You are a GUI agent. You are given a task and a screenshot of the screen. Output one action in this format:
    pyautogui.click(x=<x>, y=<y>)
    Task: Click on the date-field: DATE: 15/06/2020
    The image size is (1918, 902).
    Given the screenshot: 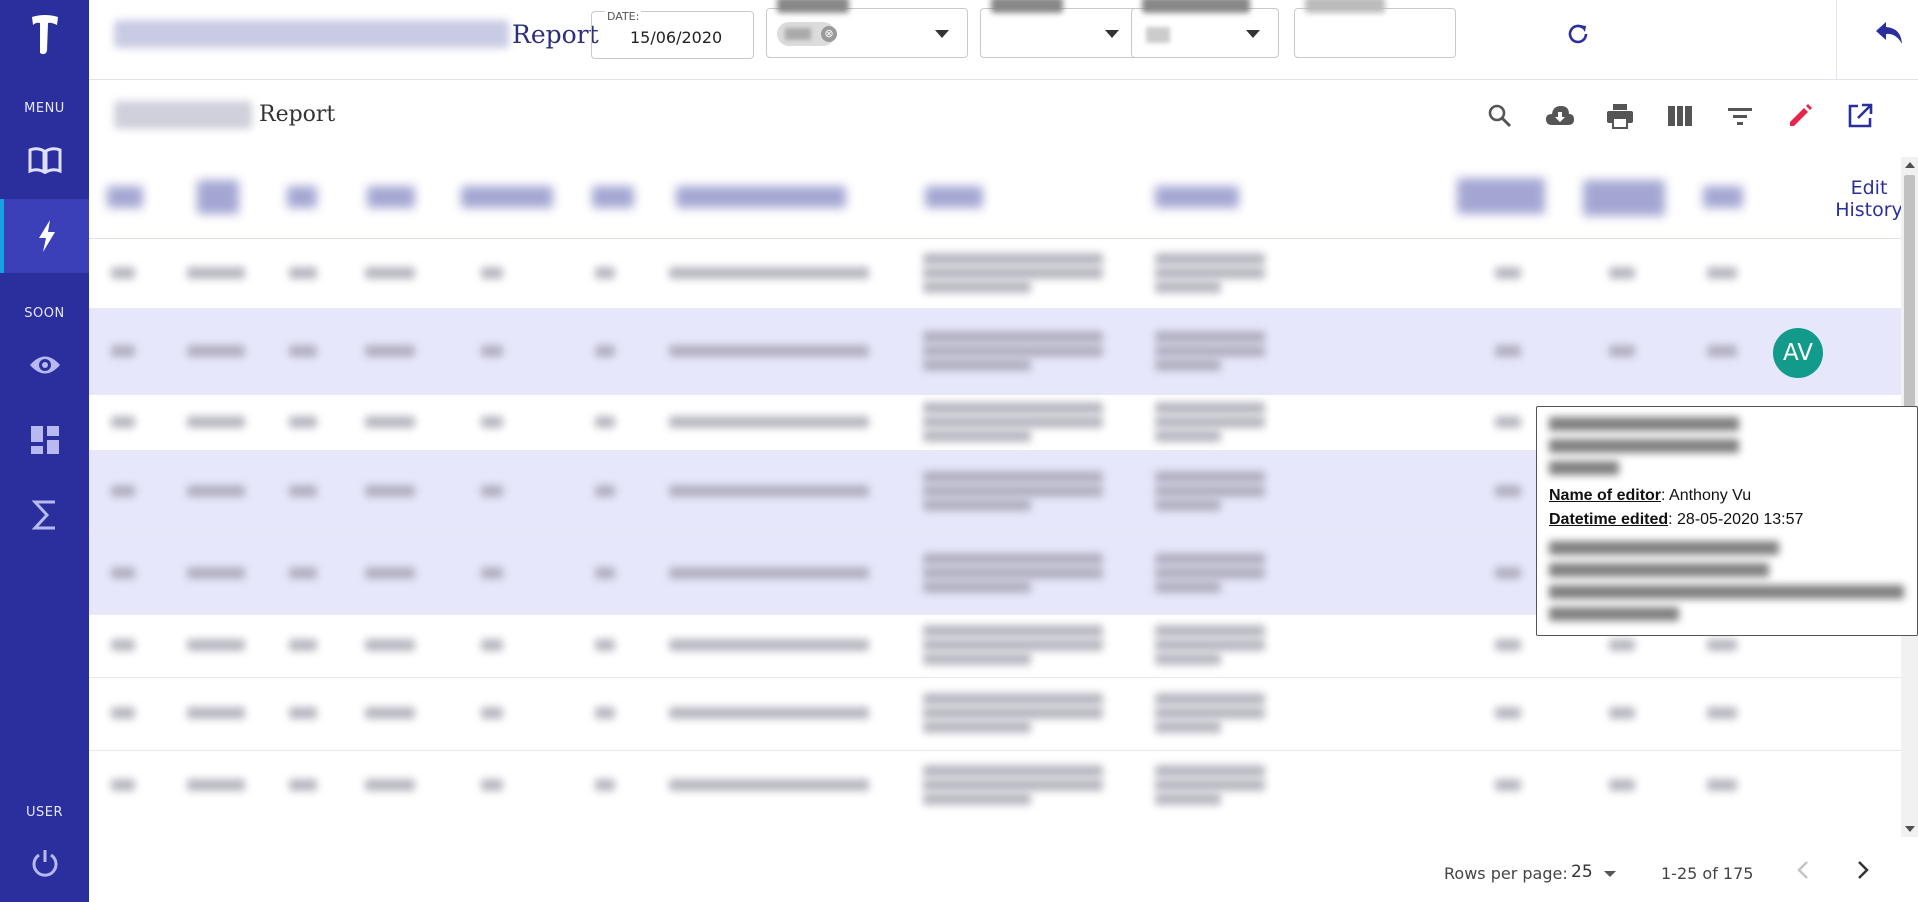 What is the action you would take?
    pyautogui.click(x=672, y=34)
    